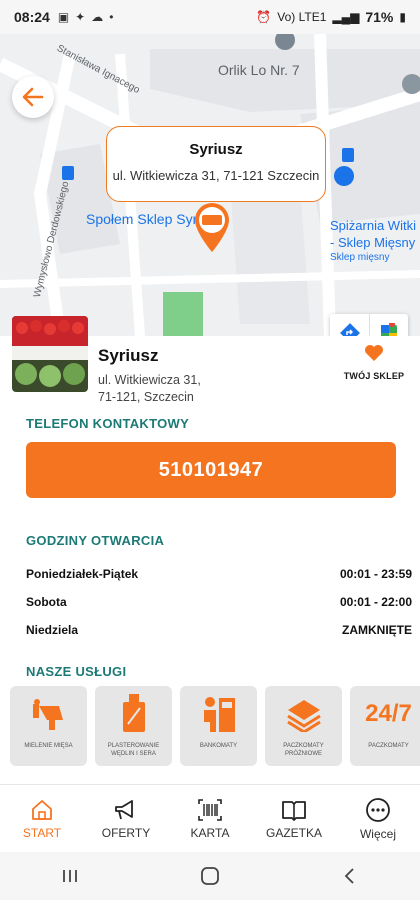  I want to click on hours-row: Poniedziałek-Piątek 00:01 - 23:59, so click(219, 574).